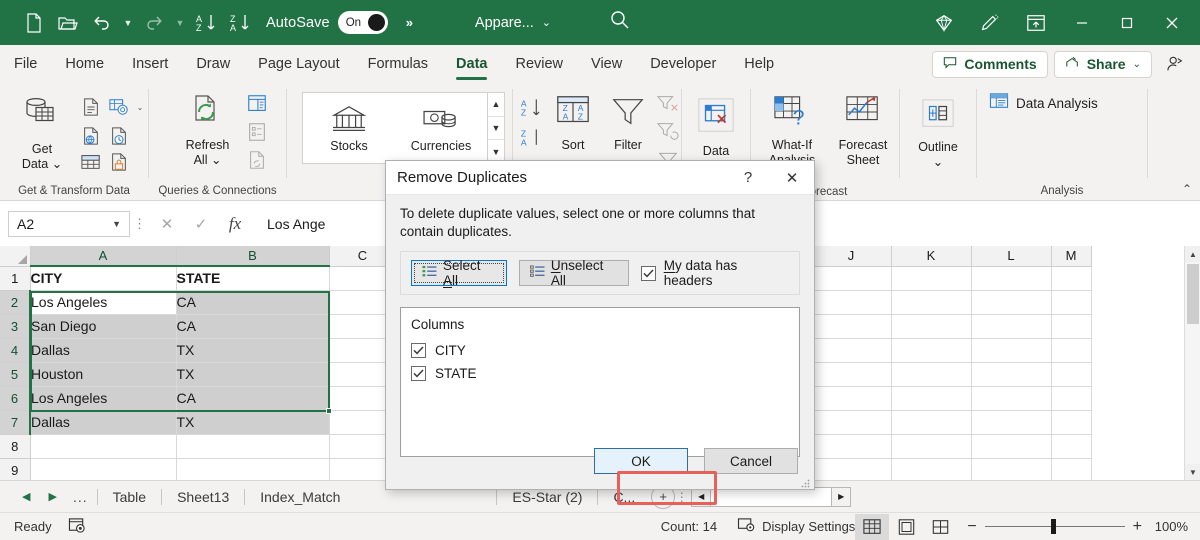  I want to click on cell-m6, so click(1071, 398).